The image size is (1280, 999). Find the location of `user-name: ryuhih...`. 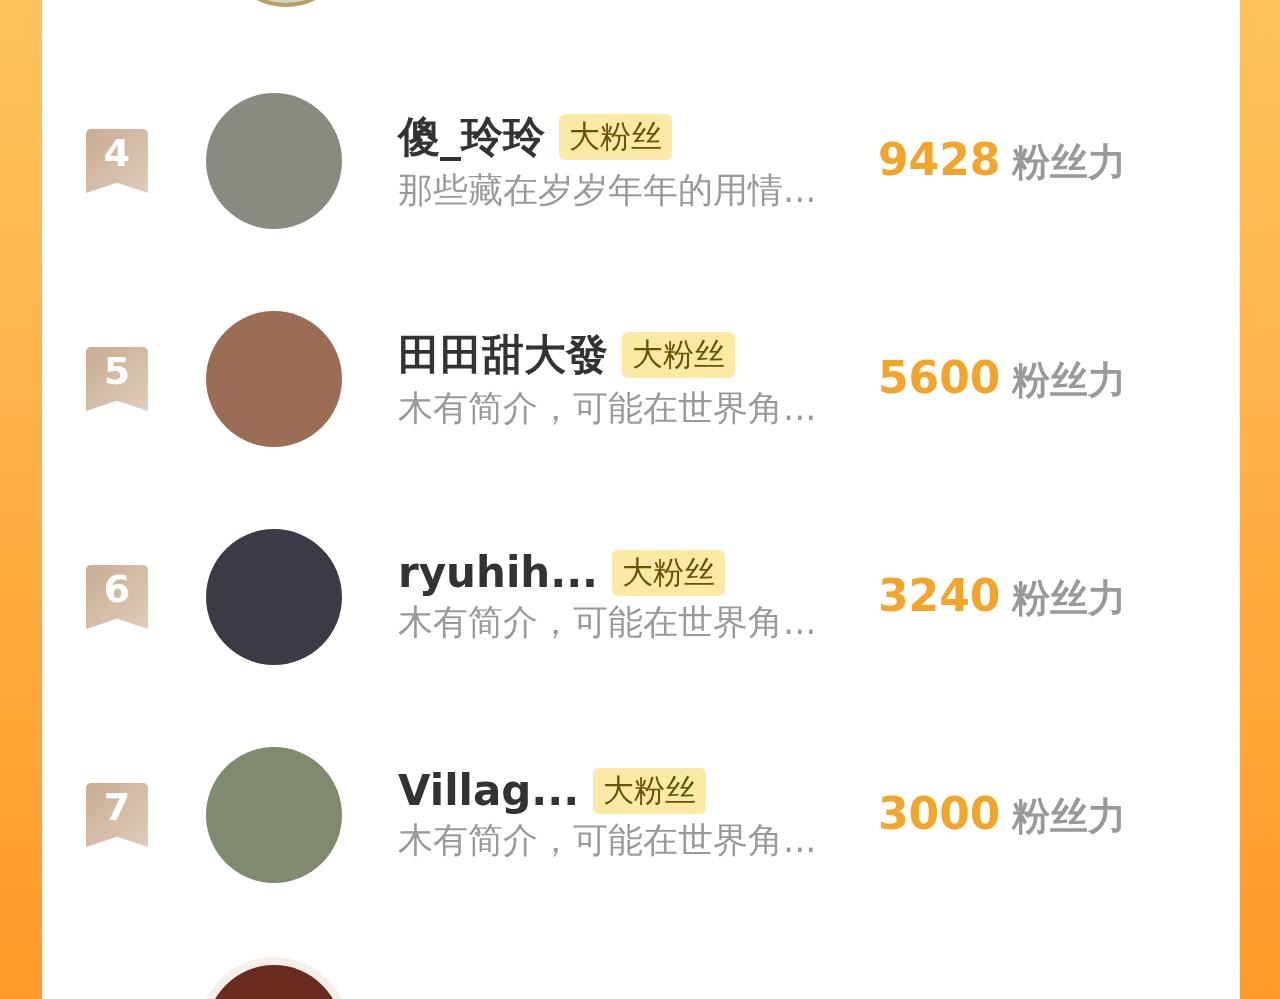

user-name: ryuhih... is located at coordinates (498, 572).